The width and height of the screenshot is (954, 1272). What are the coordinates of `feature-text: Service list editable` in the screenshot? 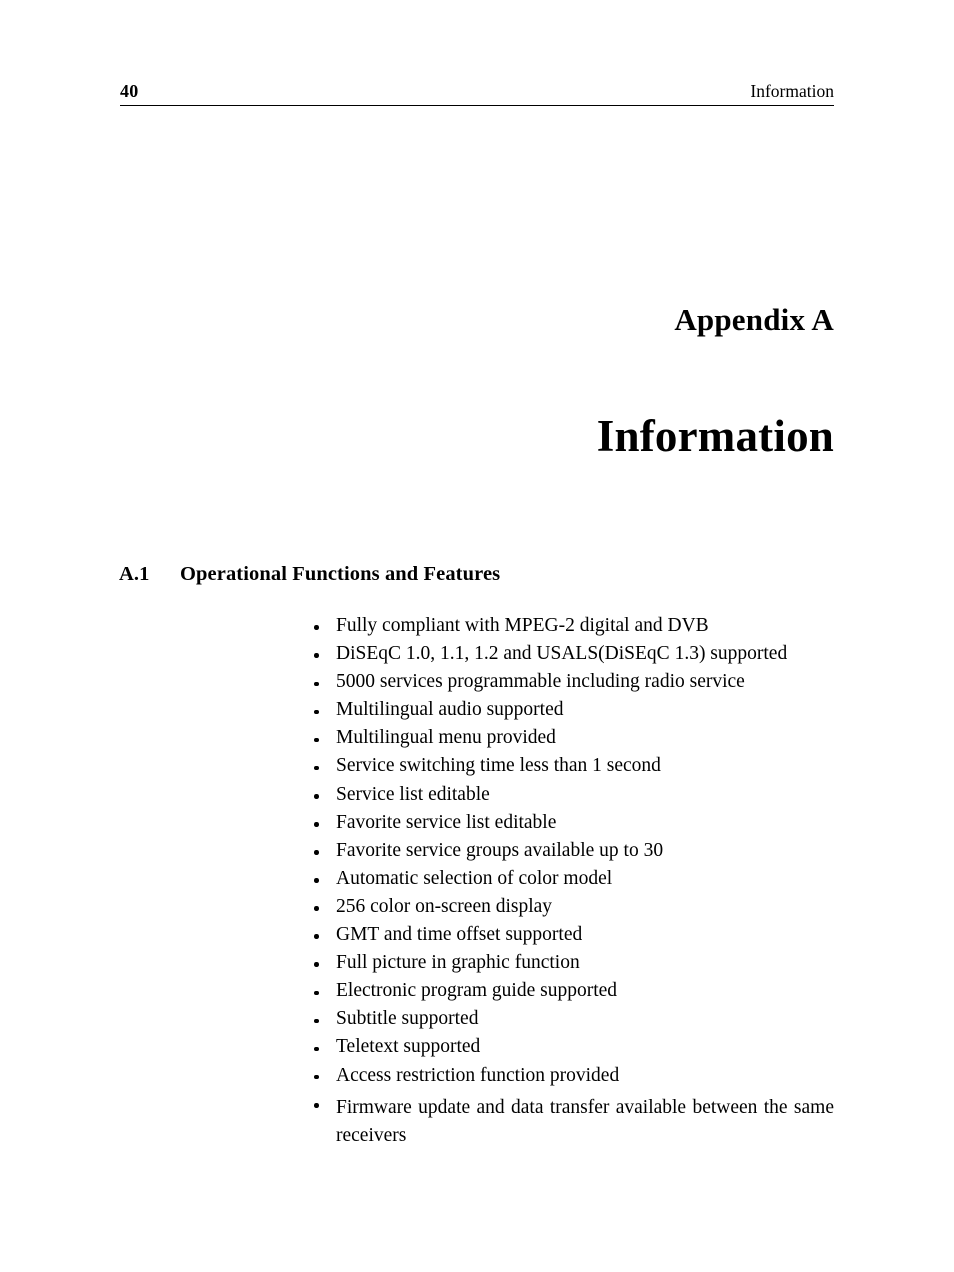 It's located at (413, 794).